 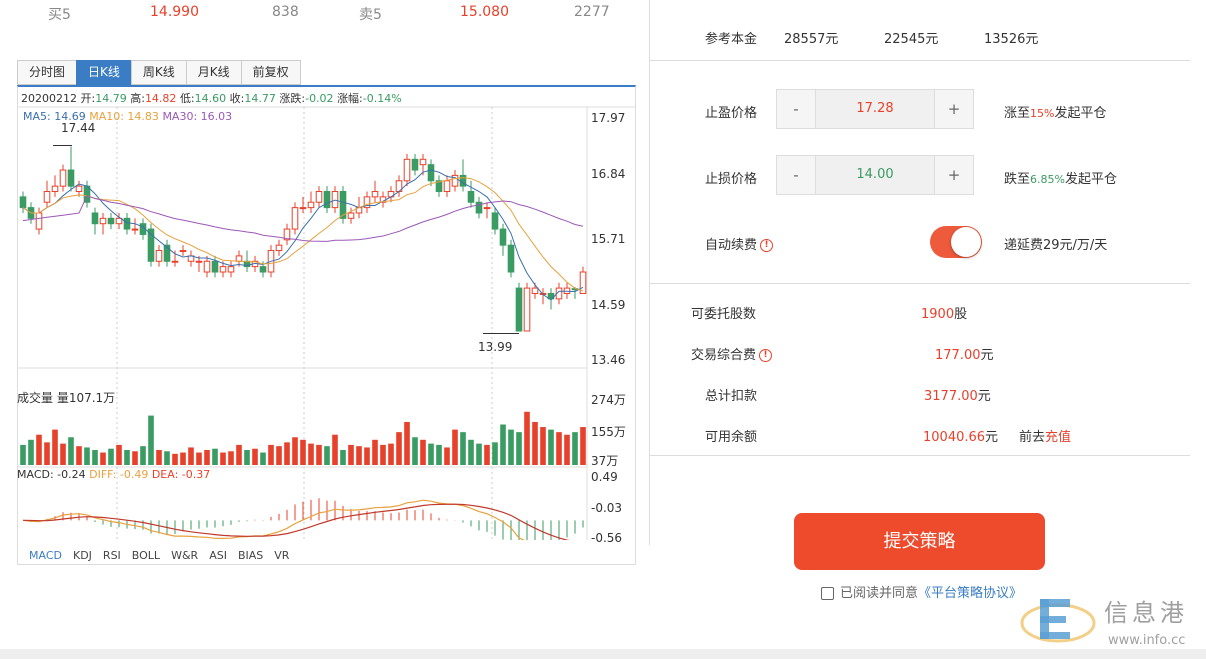 What do you see at coordinates (59, 15) in the screenshot?
I see `buy5-label: 买5` at bounding box center [59, 15].